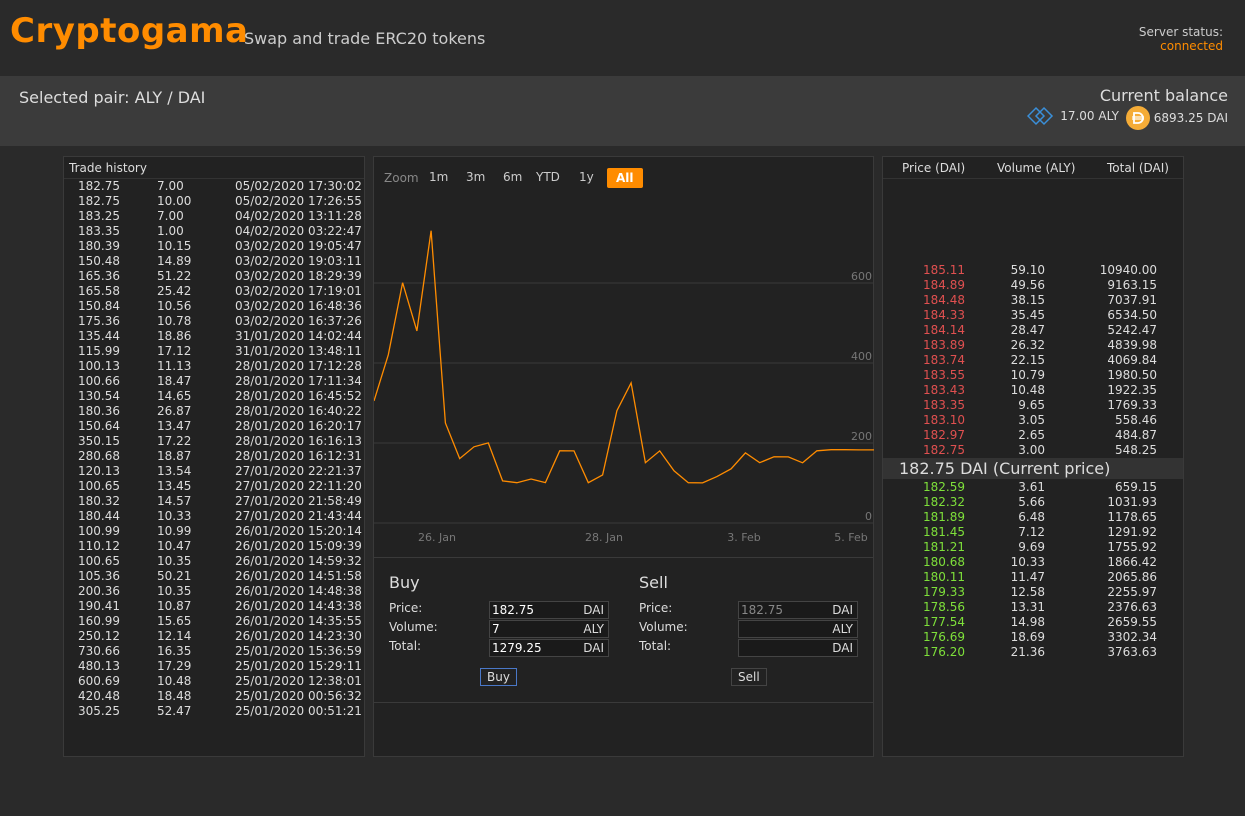 Image resolution: width=1245 pixels, height=816 pixels. What do you see at coordinates (298, 291) in the screenshot?
I see `trade-time: 03/02/2020 17:19:01` at bounding box center [298, 291].